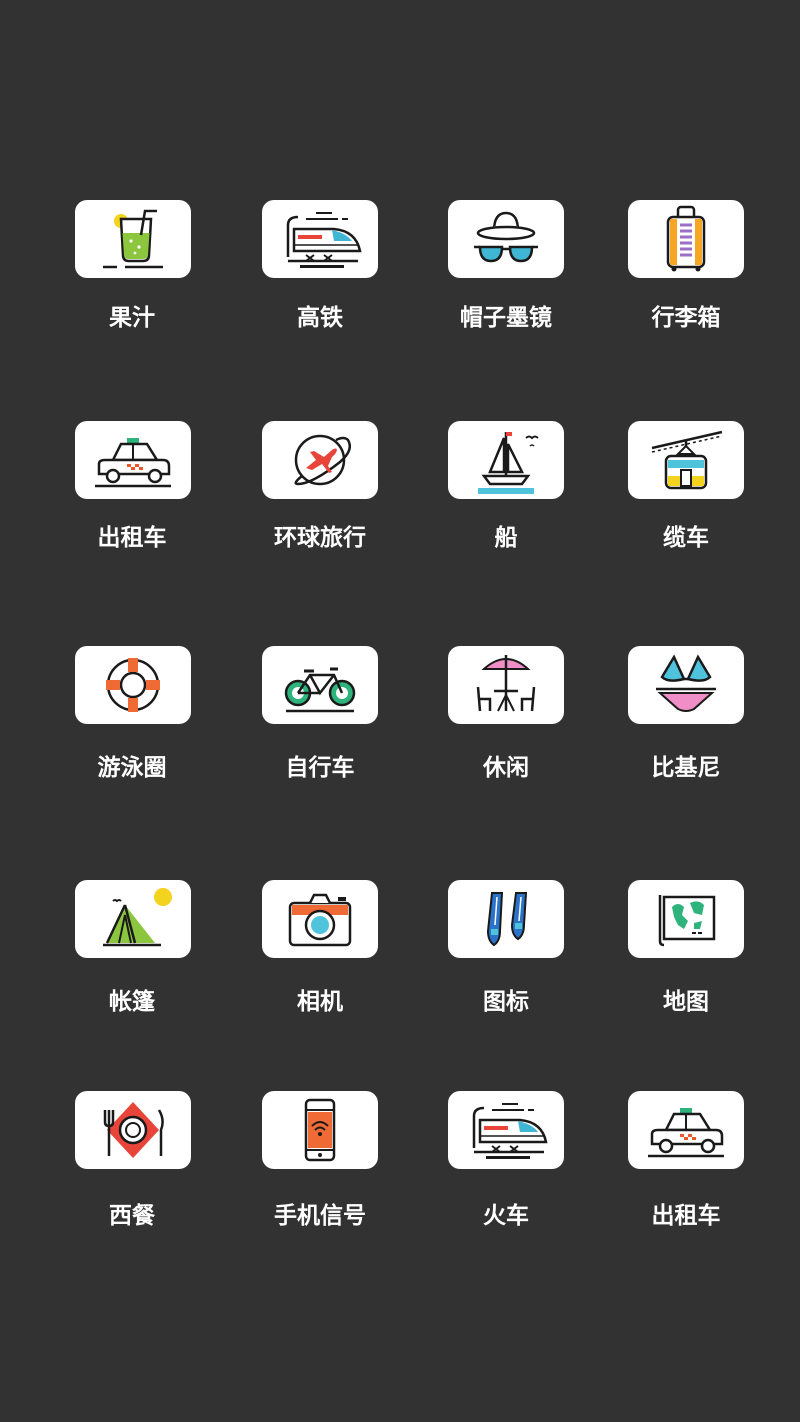 The width and height of the screenshot is (800, 1422). What do you see at coordinates (320, 538) in the screenshot?
I see `label-globe-travel: 环球旅行` at bounding box center [320, 538].